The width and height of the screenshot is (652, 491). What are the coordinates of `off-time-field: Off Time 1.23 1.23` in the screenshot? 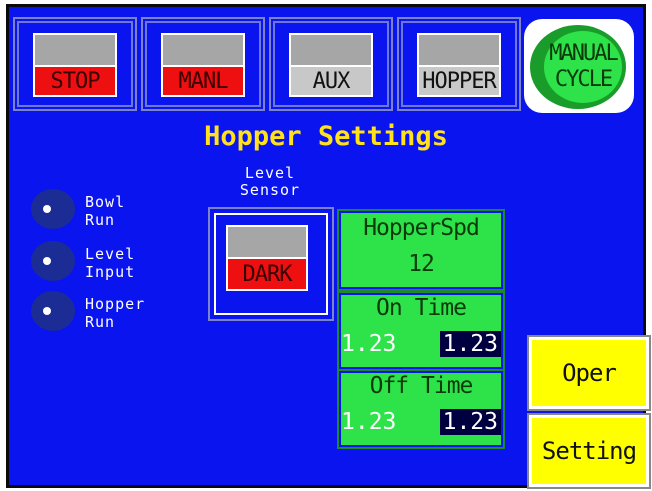 It's located at (421, 409).